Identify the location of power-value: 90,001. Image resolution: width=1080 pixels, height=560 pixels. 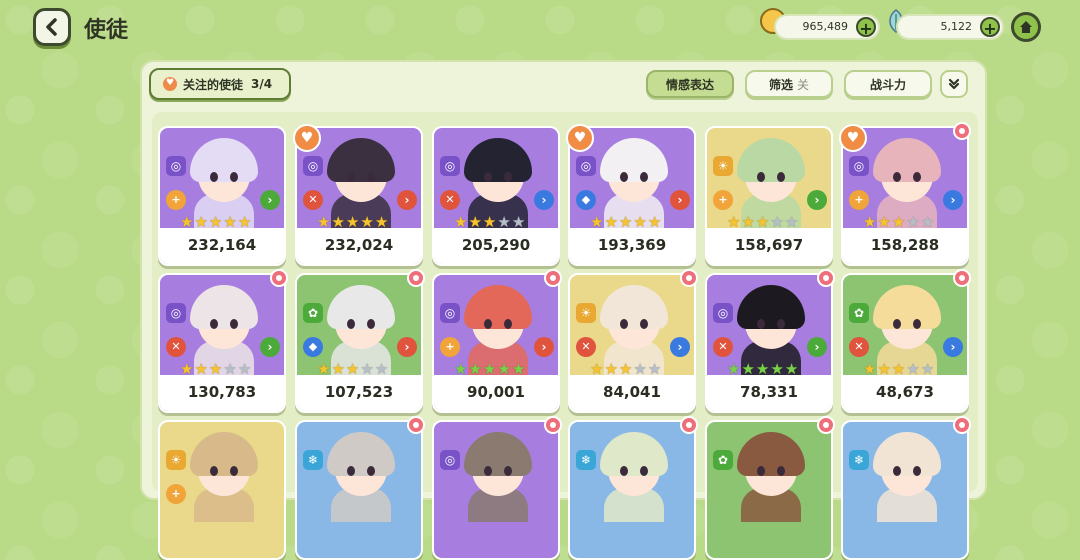
(496, 392).